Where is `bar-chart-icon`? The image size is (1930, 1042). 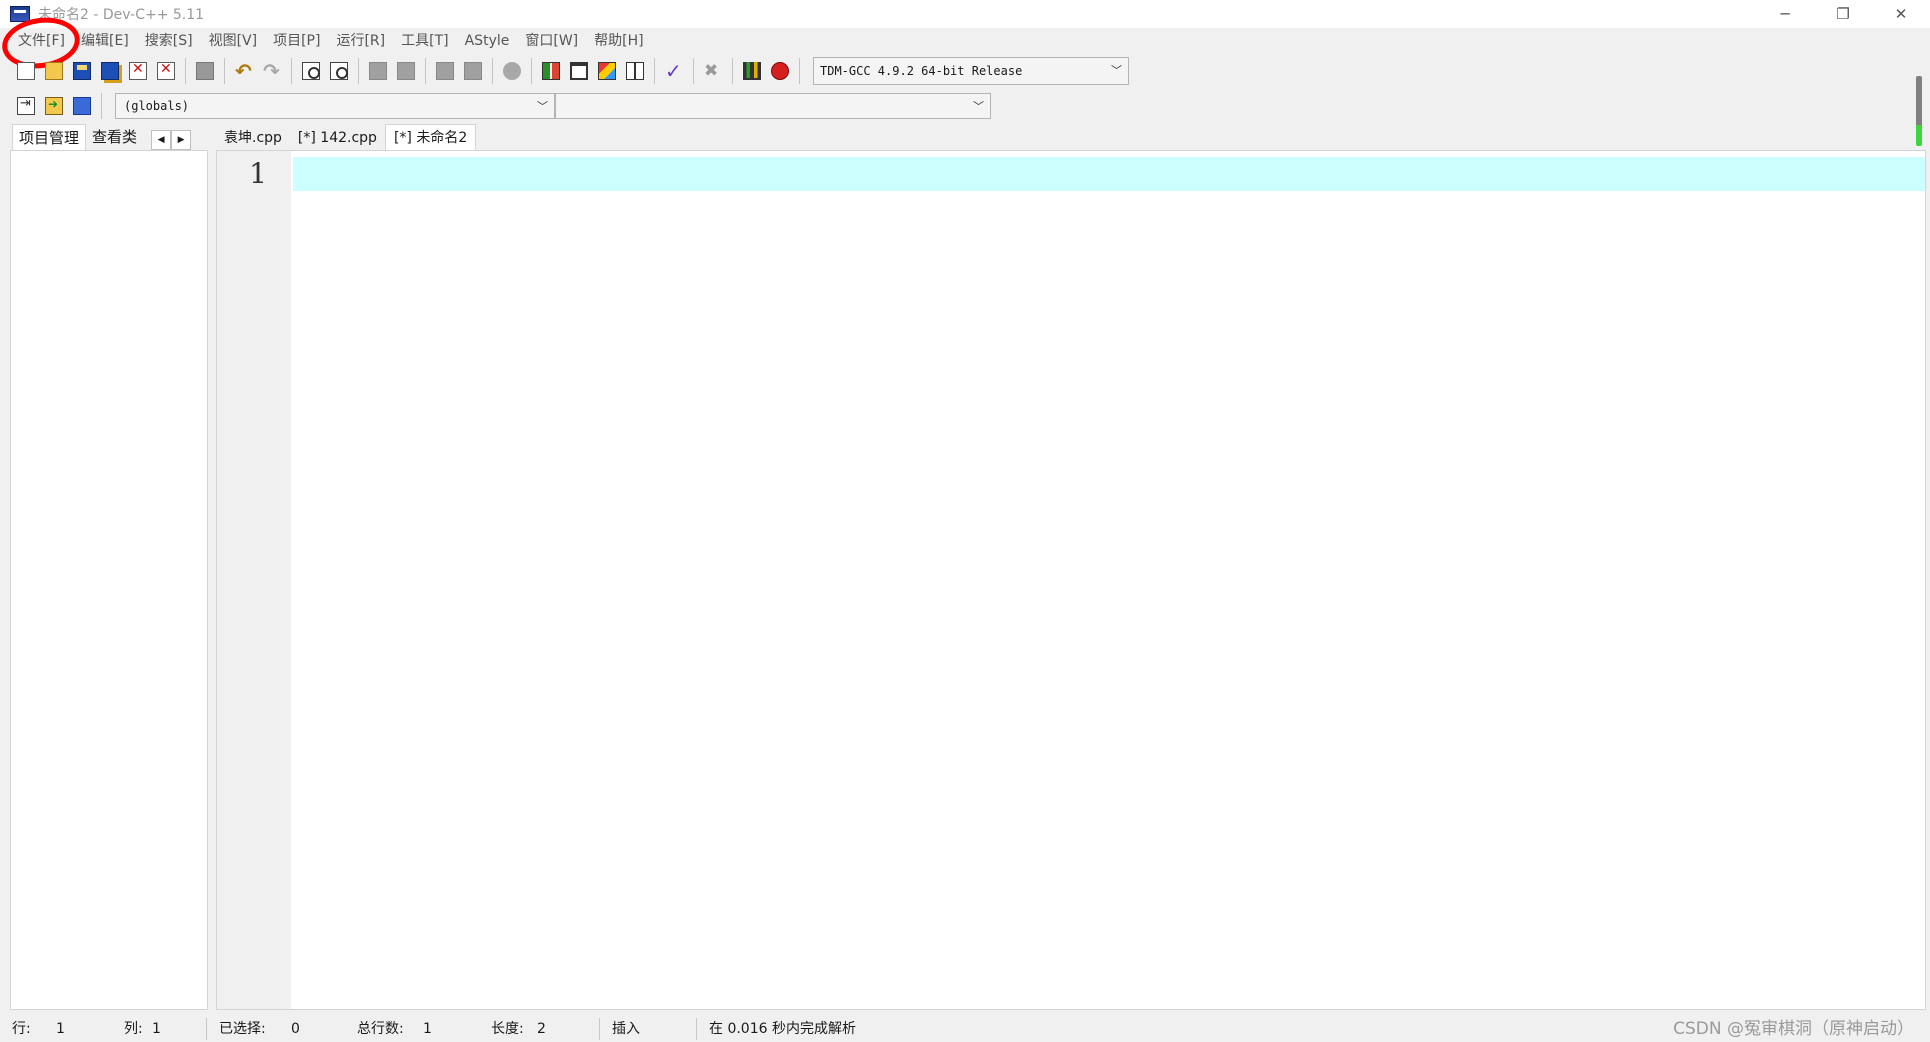 bar-chart-icon is located at coordinates (752, 71).